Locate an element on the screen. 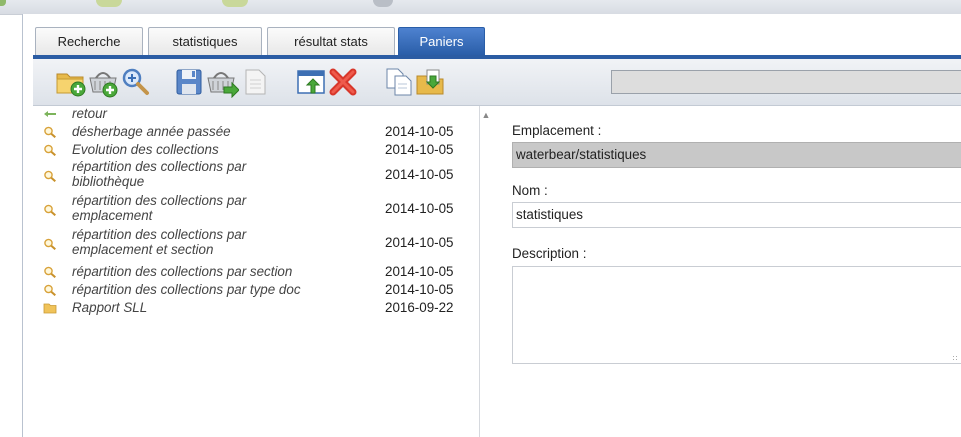 This screenshot has width=961, height=437. nom-label: Nom : is located at coordinates (530, 190).